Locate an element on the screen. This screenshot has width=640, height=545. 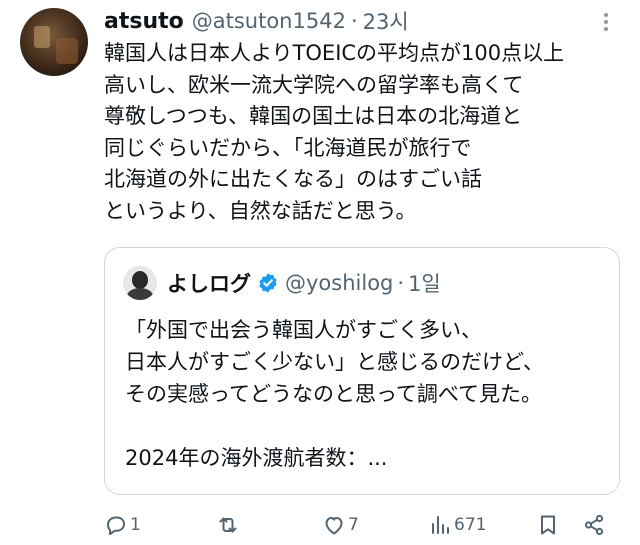
quoted-author-handle: @yoshilog is located at coordinates (339, 283).